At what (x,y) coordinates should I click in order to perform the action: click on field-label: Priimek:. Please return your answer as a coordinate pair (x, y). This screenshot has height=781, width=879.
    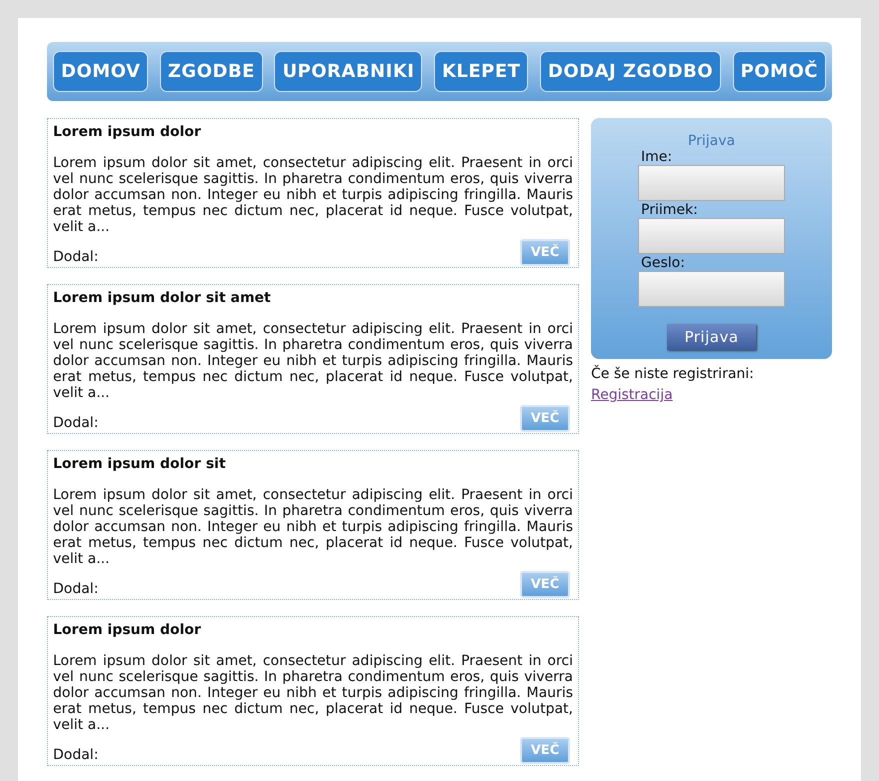
    Looking at the image, I should click on (669, 210).